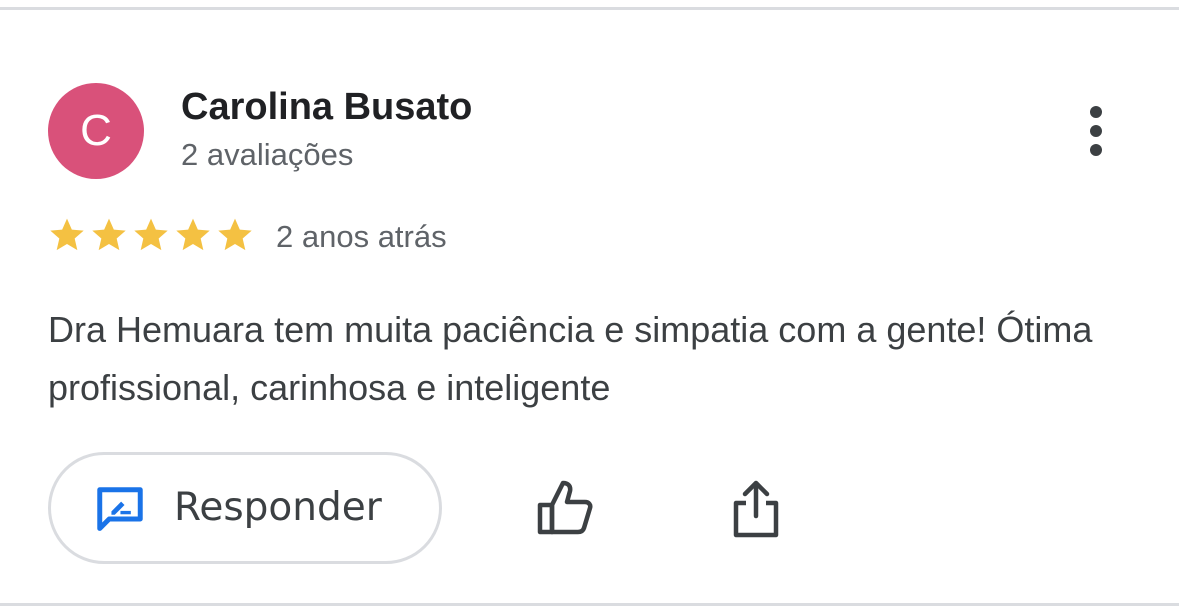 The height and width of the screenshot is (611, 1179). What do you see at coordinates (565, 507) in the screenshot?
I see `thumb-up-icon` at bounding box center [565, 507].